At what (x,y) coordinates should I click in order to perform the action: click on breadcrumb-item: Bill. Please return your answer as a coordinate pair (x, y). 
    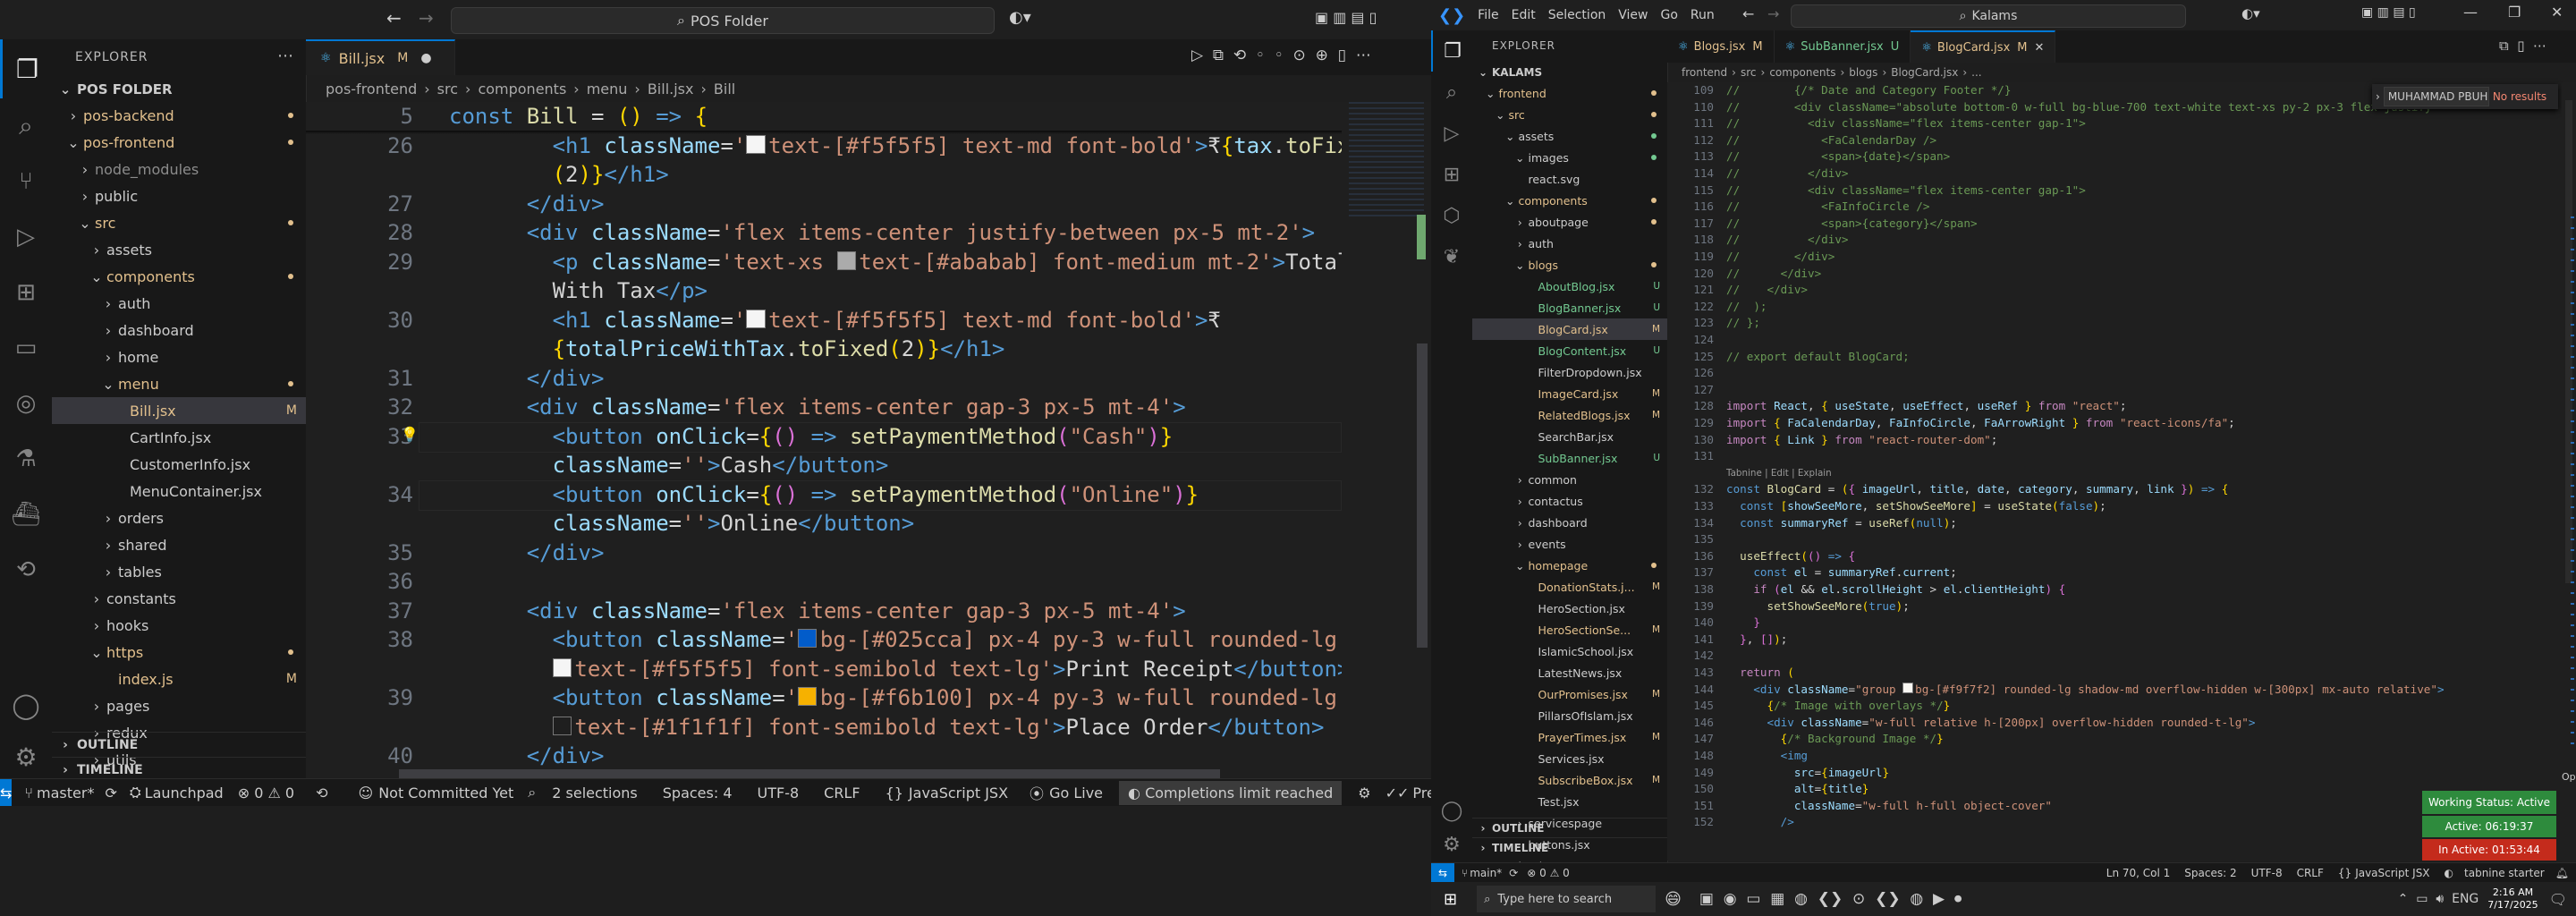
    Looking at the image, I should click on (724, 89).